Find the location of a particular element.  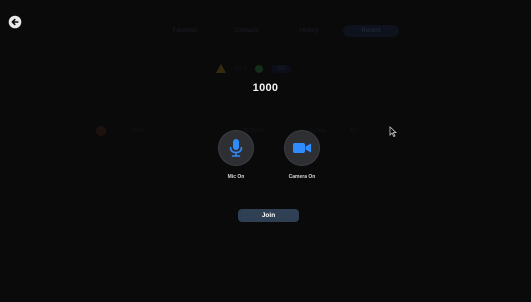

video-camera-icon is located at coordinates (302, 148).